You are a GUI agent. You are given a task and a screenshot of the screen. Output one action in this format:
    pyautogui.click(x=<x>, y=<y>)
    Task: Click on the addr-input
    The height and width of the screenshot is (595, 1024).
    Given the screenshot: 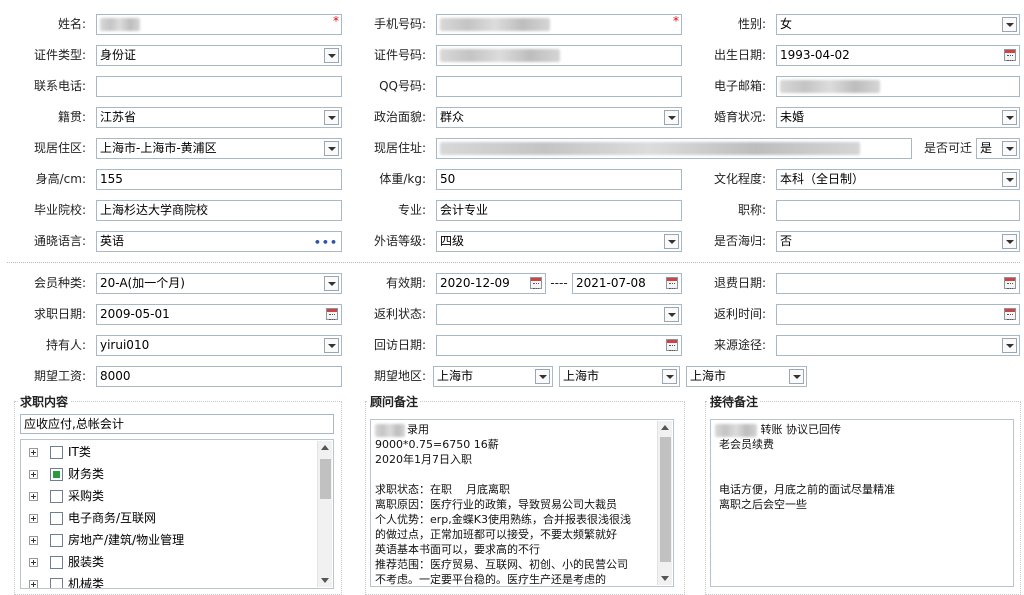 What is the action you would take?
    pyautogui.click(x=674, y=148)
    